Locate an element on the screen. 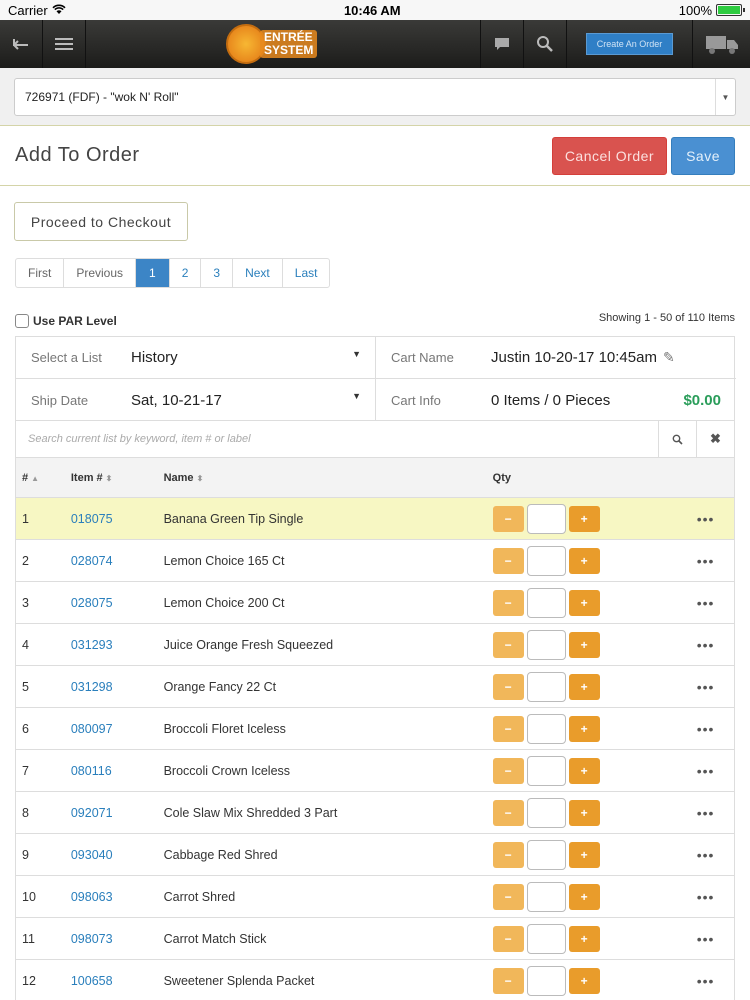 The width and height of the screenshot is (750, 1000). item-number-link: 018075 is located at coordinates (117, 519).